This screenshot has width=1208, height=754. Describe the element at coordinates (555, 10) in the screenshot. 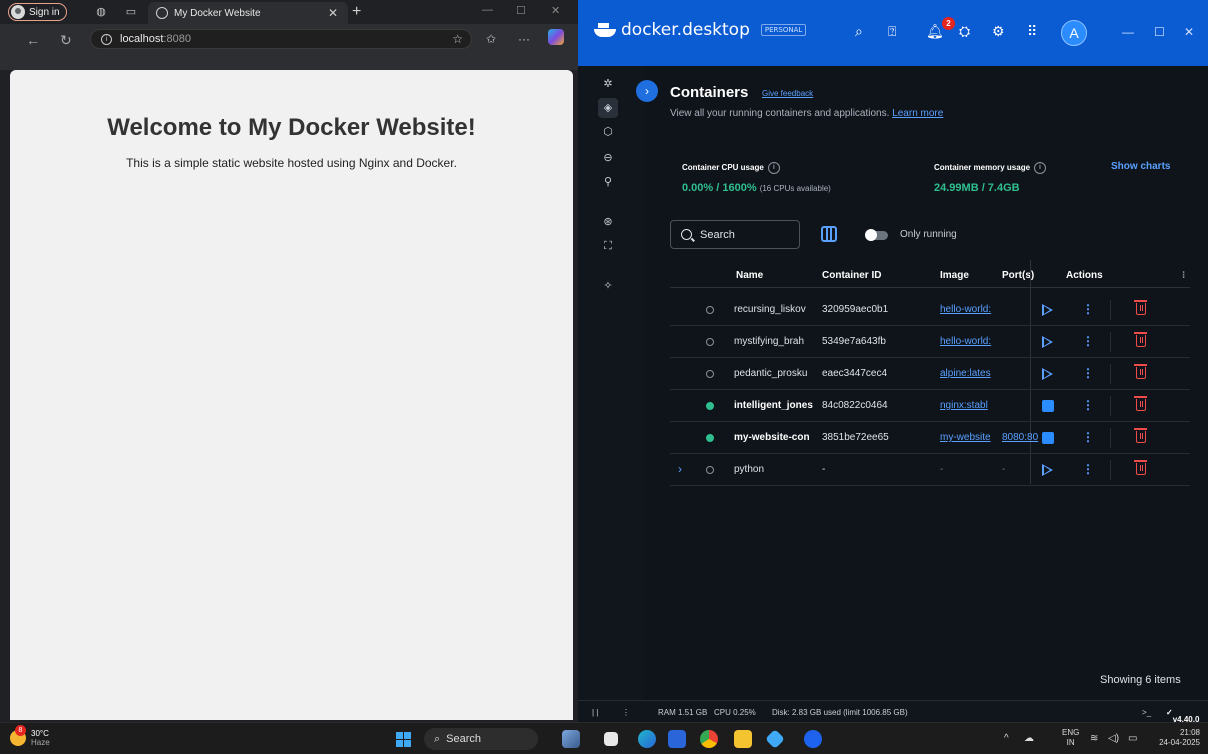

I see `close-window-icon: ✕` at that location.